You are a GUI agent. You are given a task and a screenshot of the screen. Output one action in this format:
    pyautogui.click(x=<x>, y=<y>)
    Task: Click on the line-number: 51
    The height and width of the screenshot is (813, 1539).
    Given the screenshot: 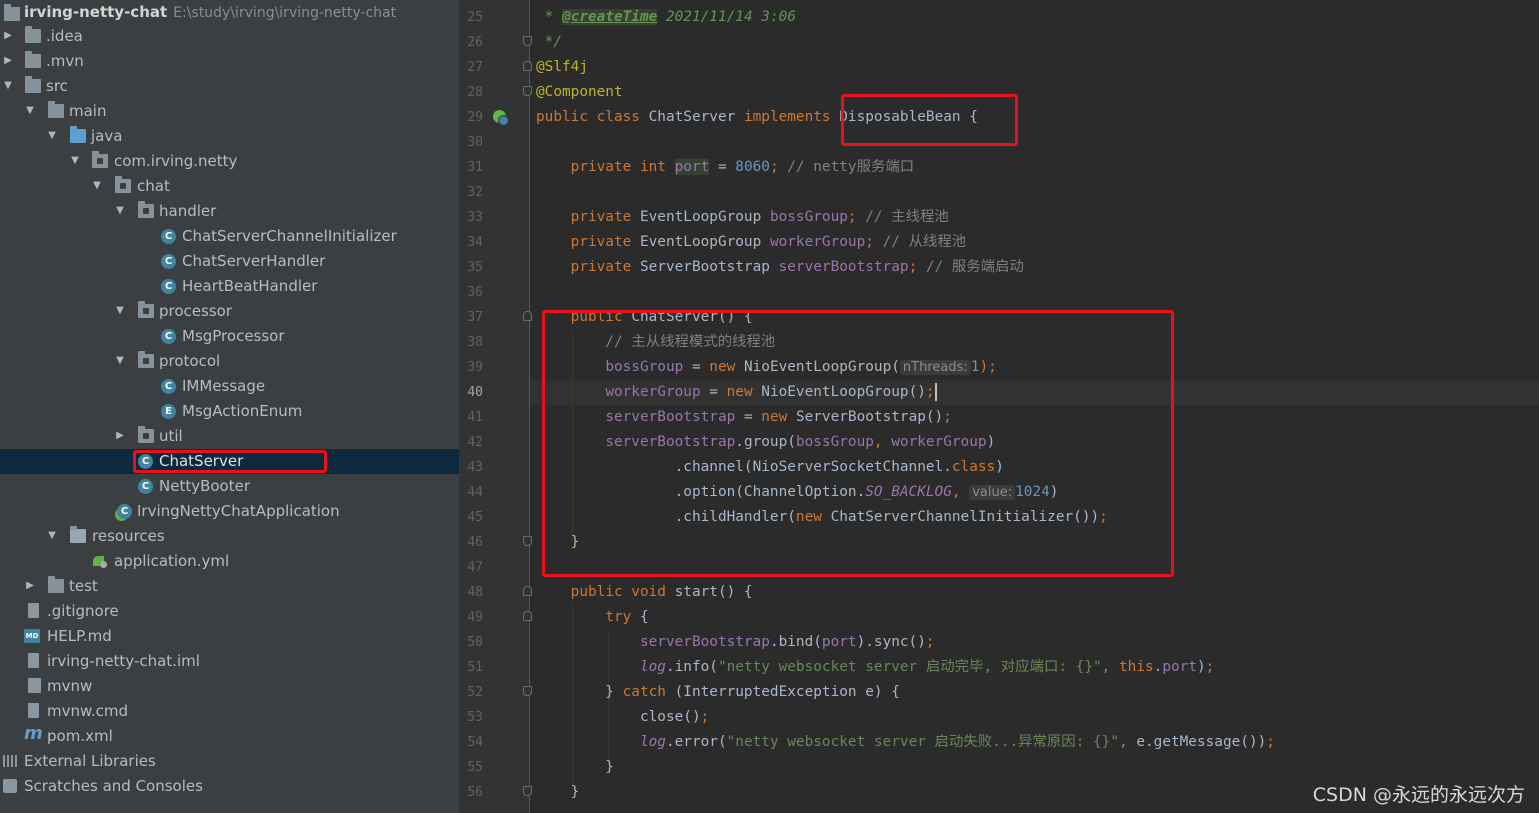 What is the action you would take?
    pyautogui.click(x=471, y=667)
    